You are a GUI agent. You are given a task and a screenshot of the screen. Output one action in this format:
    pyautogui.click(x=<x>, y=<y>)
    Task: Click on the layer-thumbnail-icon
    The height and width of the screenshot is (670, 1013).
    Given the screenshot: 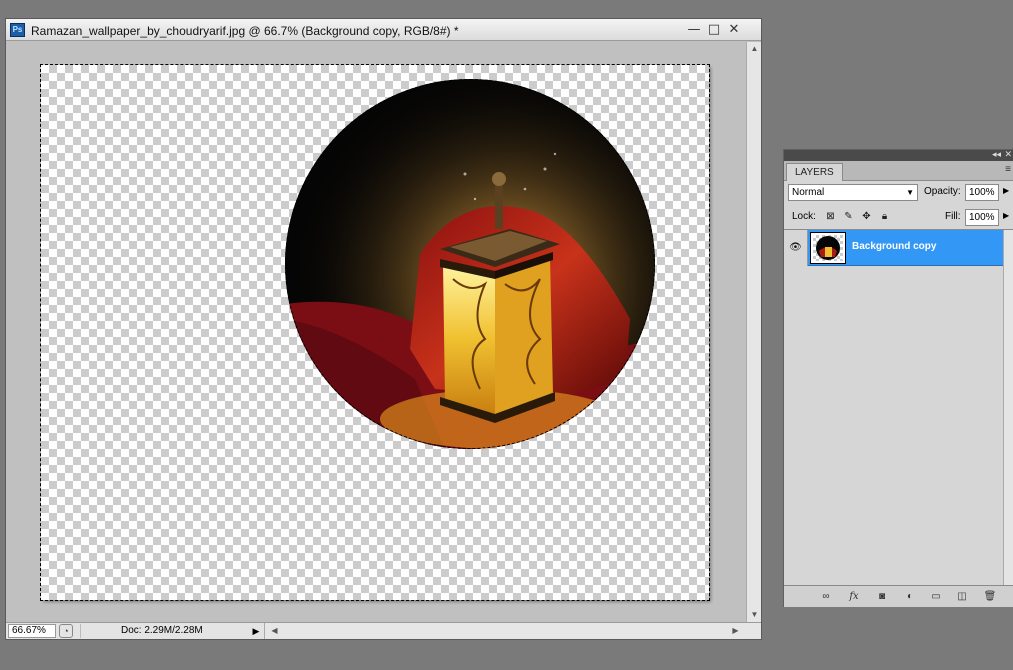 What is the action you would take?
    pyautogui.click(x=828, y=248)
    